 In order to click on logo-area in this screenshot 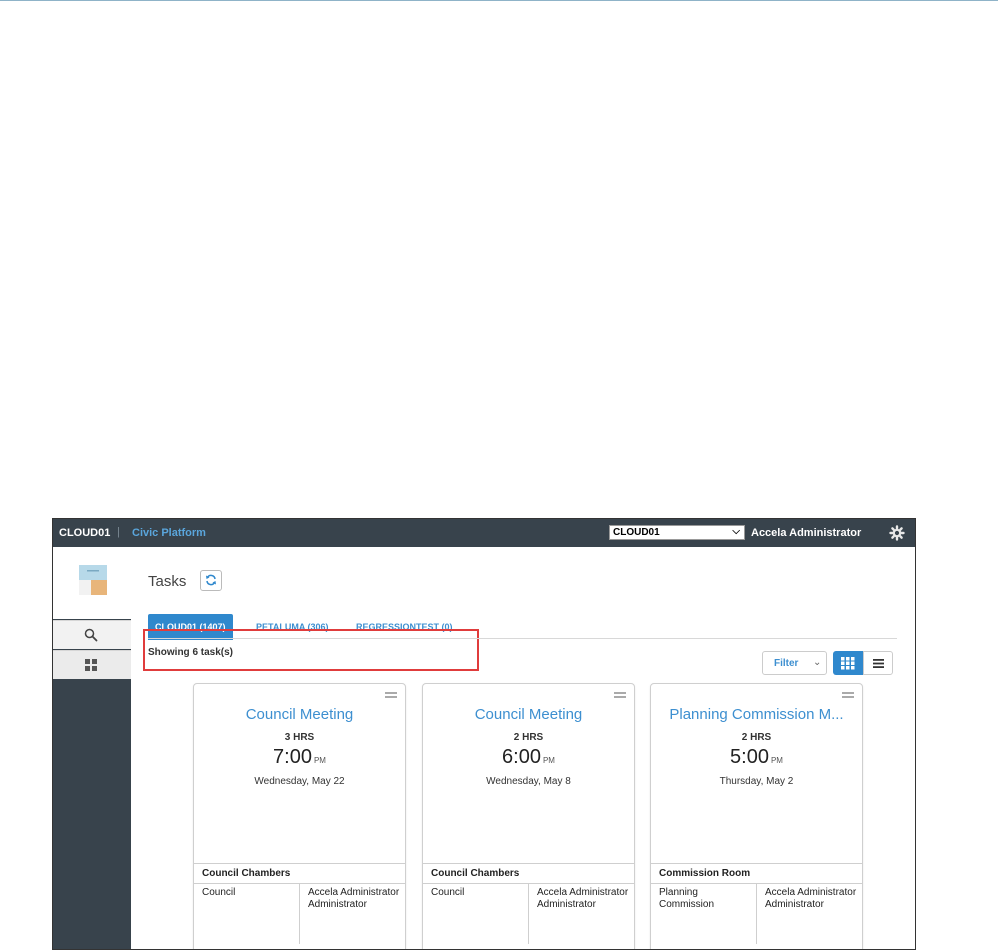, I will do `click(92, 583)`.